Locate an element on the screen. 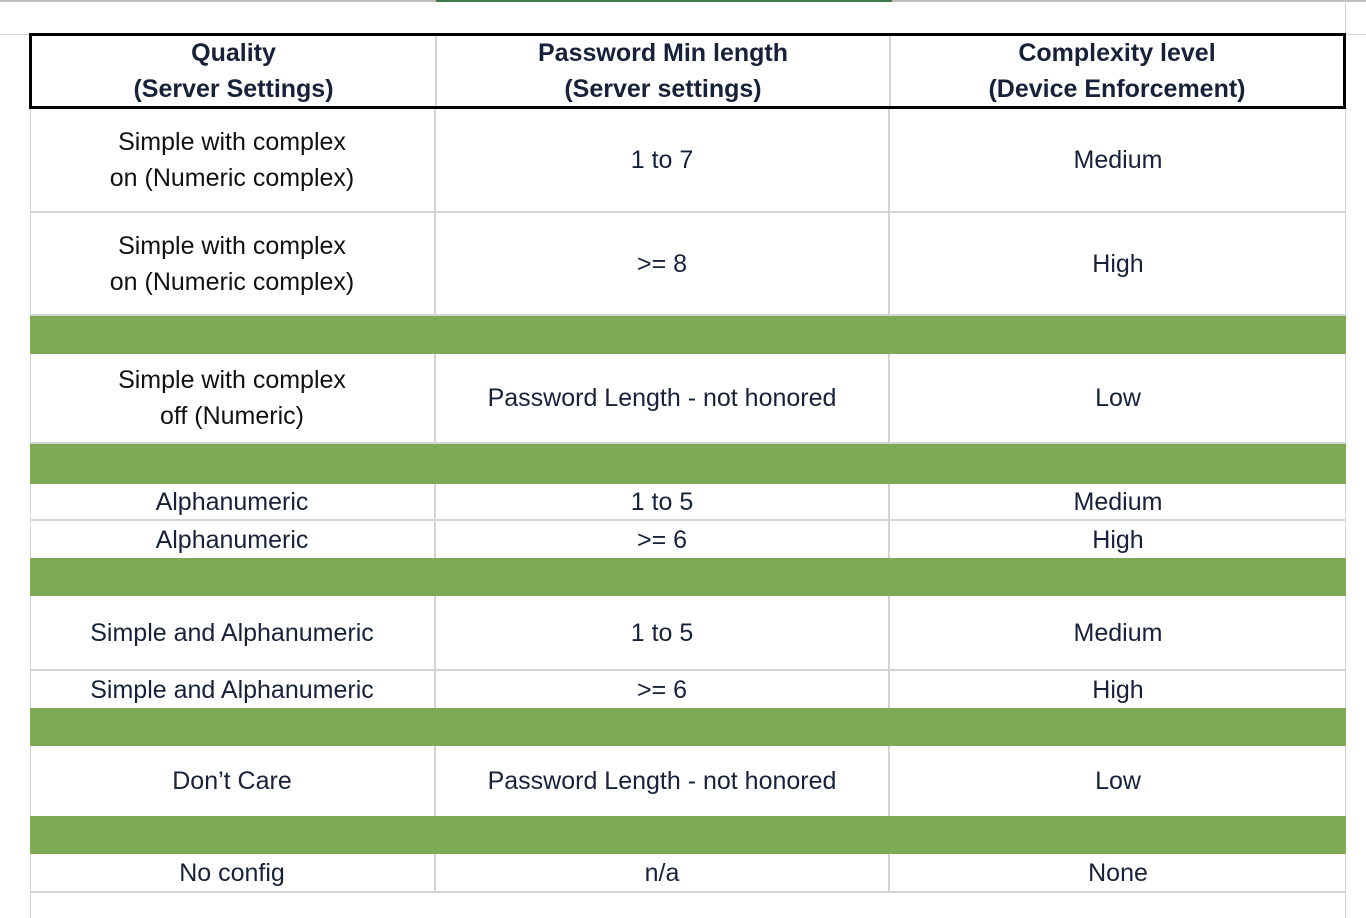  table-row: Simple and Alphanumeric 1 to 5 Medium is located at coordinates (688, 633).